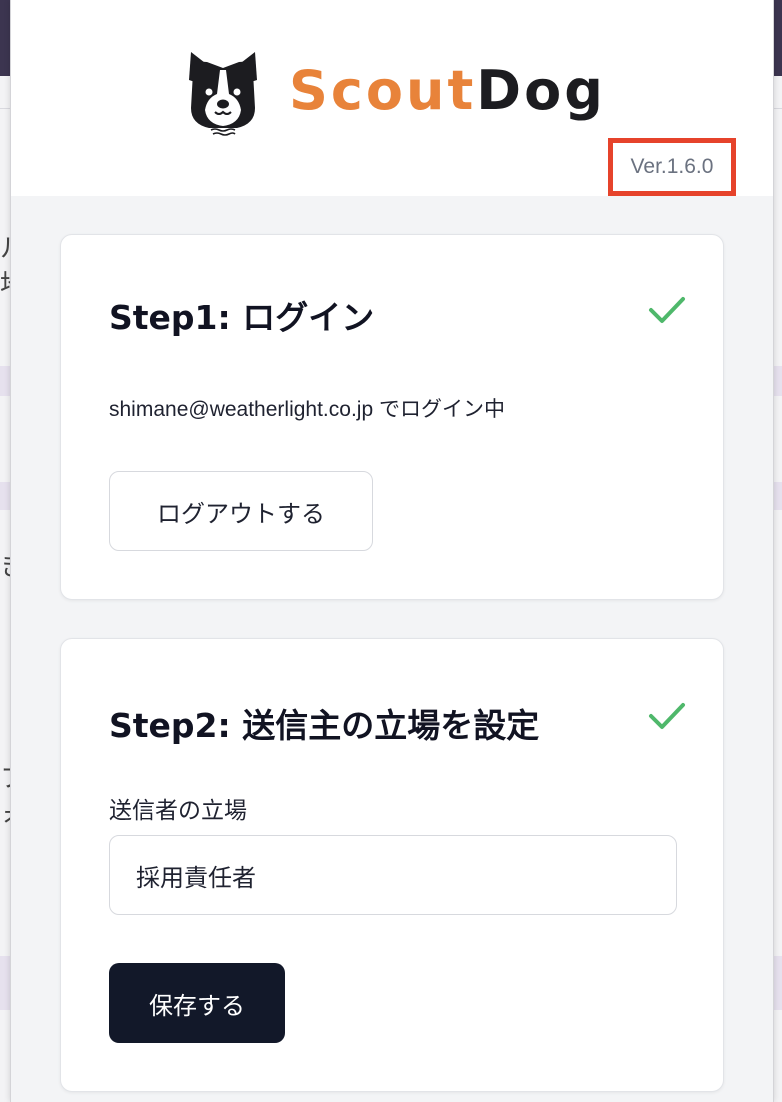 The height and width of the screenshot is (1102, 782). I want to click on version-text: Ver.1.6.0, so click(672, 166).